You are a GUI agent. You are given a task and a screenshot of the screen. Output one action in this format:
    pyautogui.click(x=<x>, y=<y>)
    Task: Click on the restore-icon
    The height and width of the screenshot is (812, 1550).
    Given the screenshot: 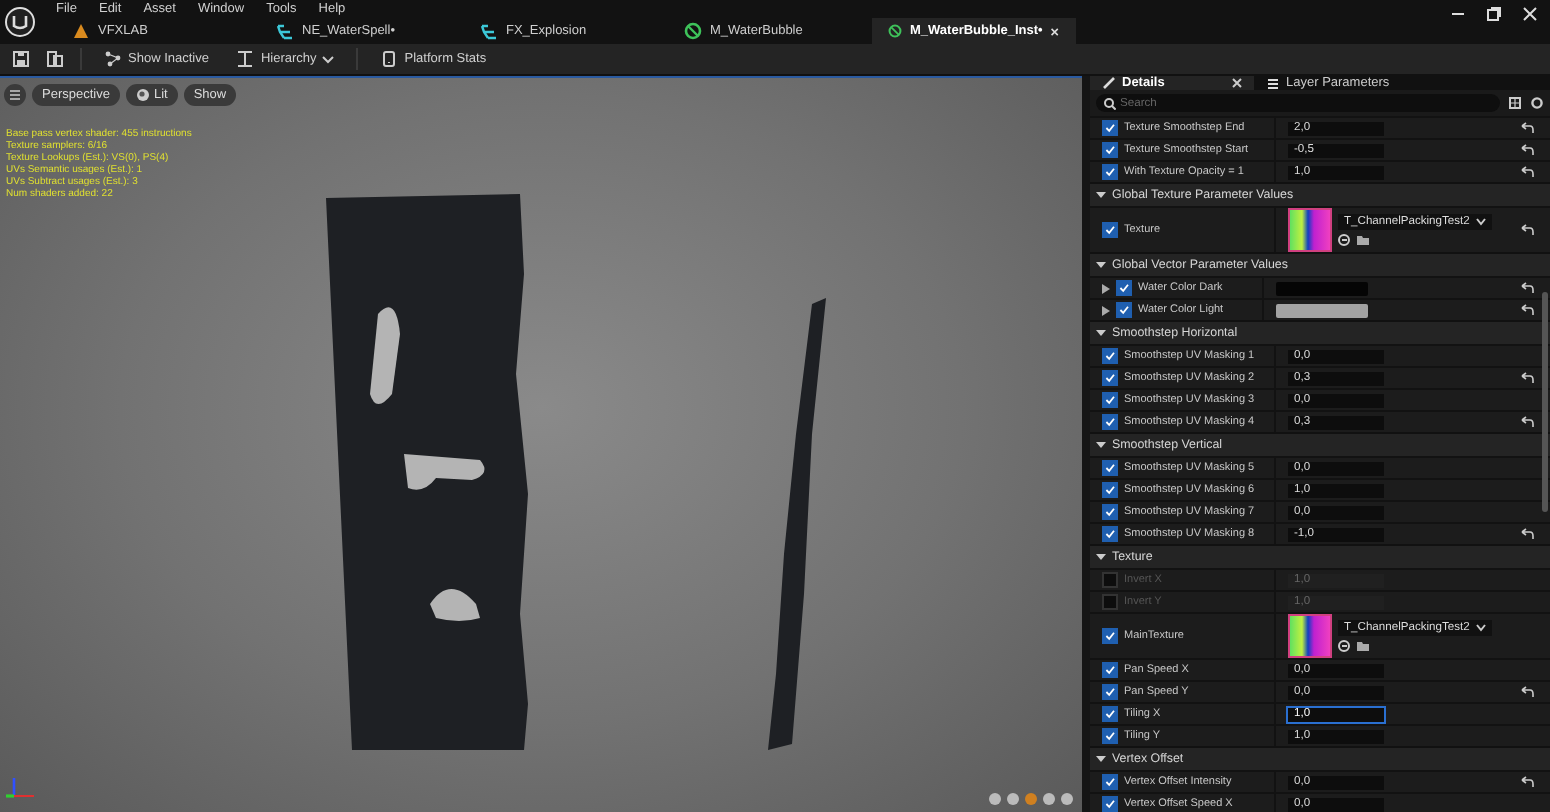 What is the action you would take?
    pyautogui.click(x=1494, y=14)
    